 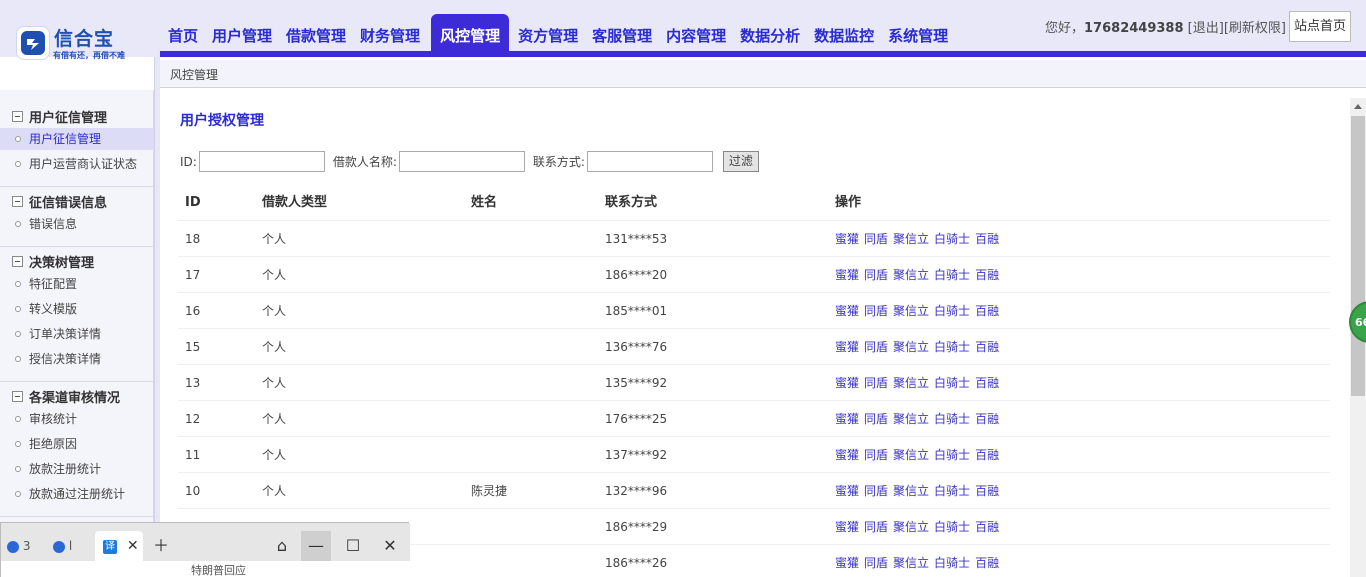 I want to click on sidebar-item-2-1: 转义模版, so click(x=77, y=309).